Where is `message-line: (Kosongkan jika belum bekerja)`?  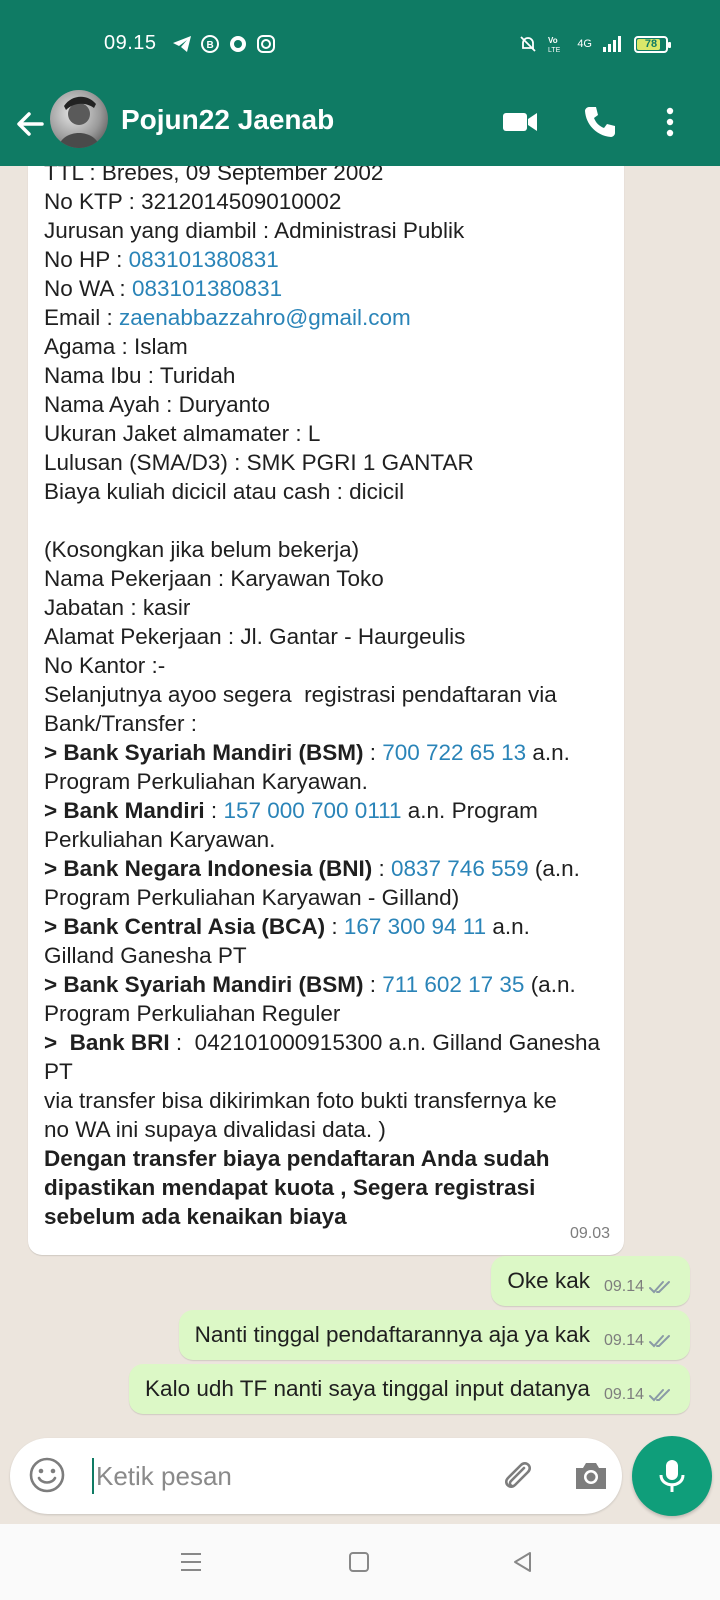 message-line: (Kosongkan jika belum bekerja) is located at coordinates (327, 549).